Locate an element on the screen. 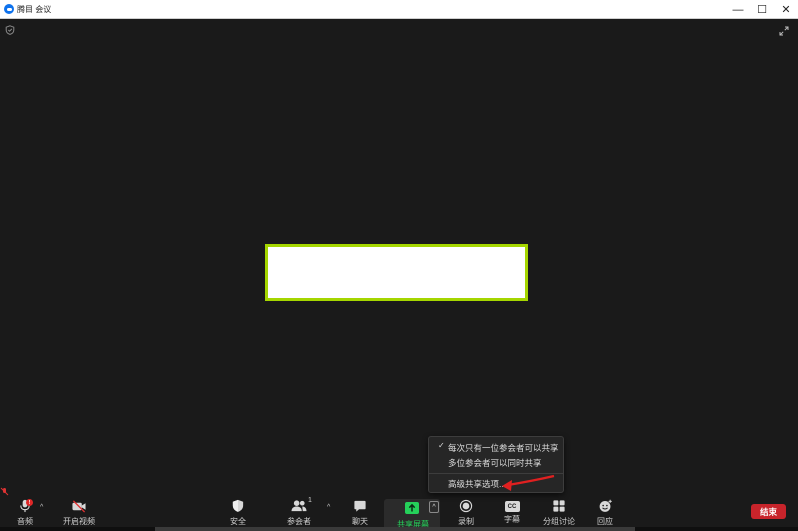 The width and height of the screenshot is (798, 531). share-options-caret: ^ is located at coordinates (434, 507).